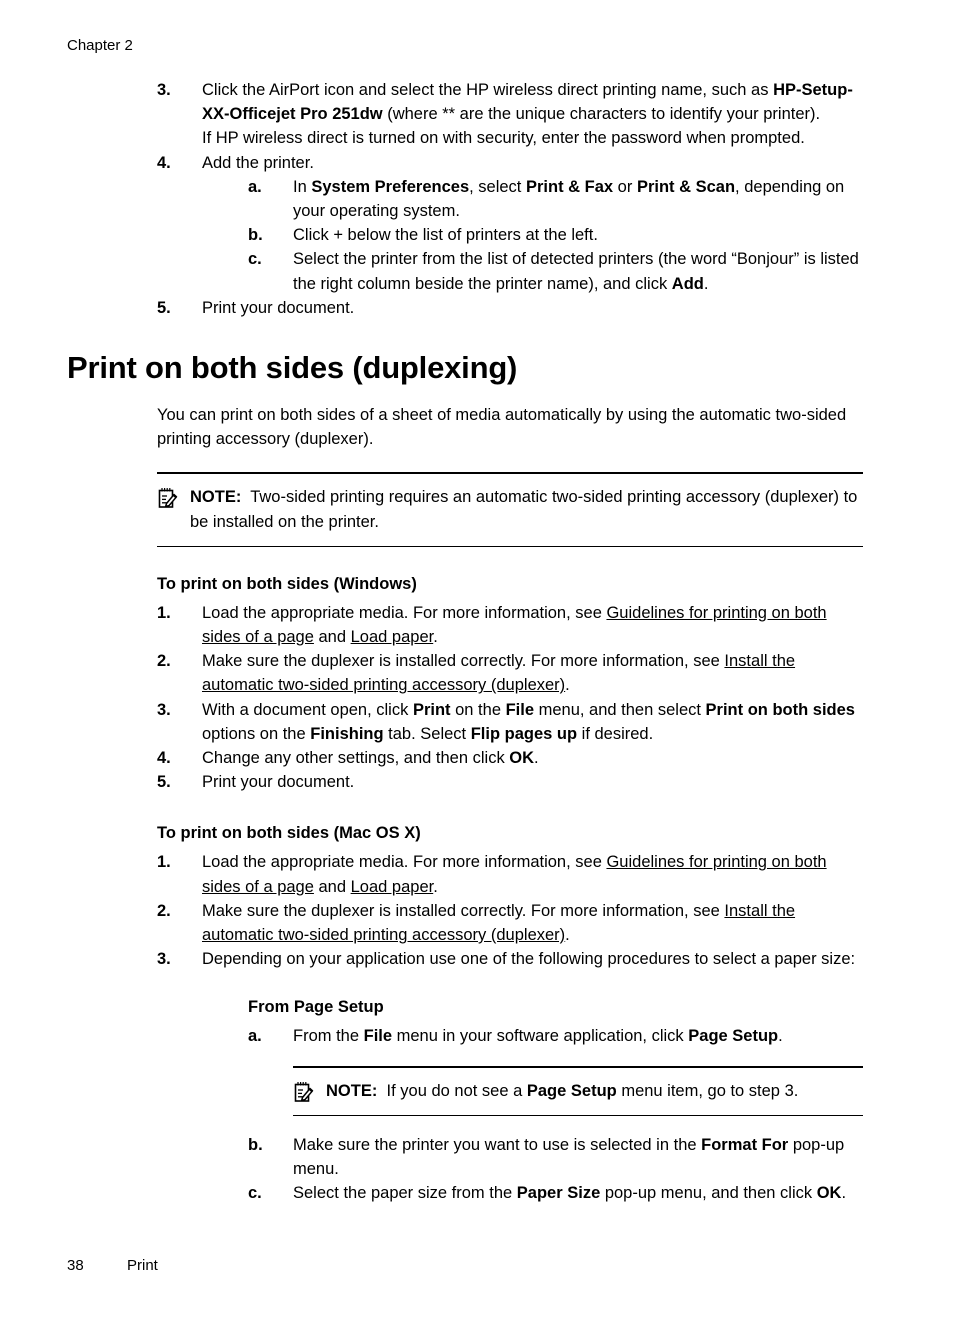 This screenshot has width=954, height=1321. I want to click on t: options on the, so click(256, 733).